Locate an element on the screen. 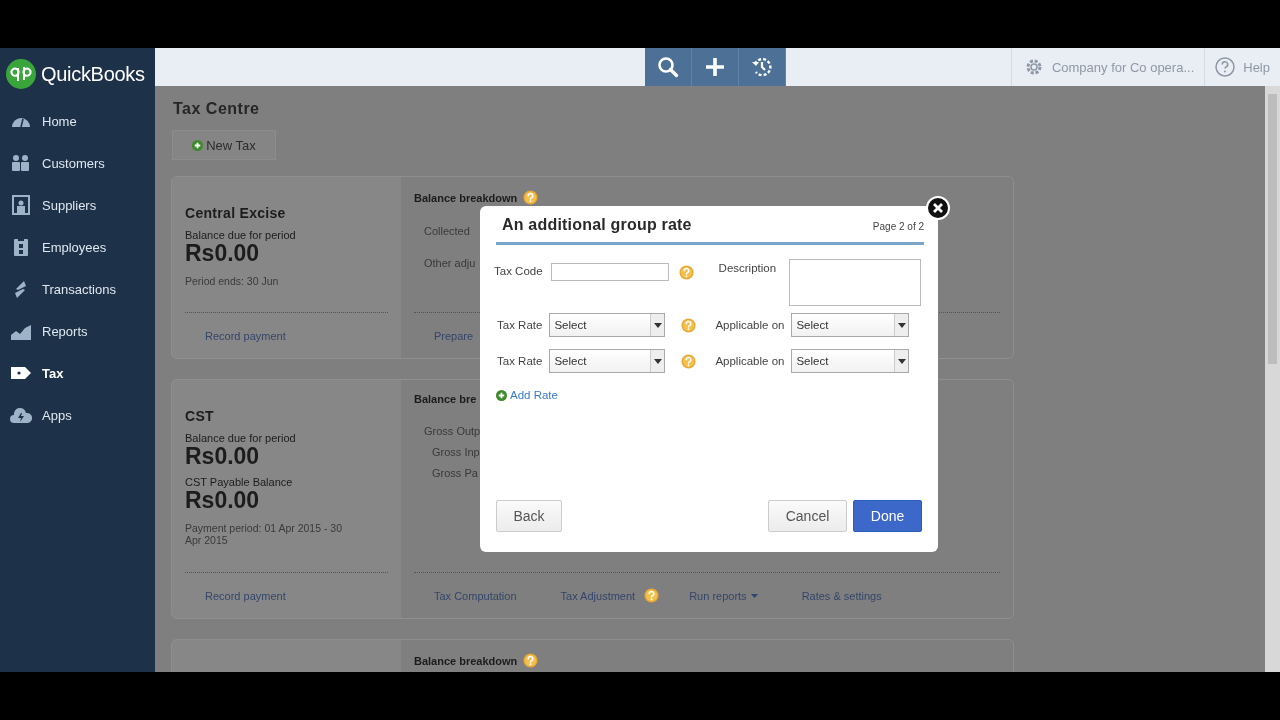  sidebar-item: Reports is located at coordinates (77, 331).